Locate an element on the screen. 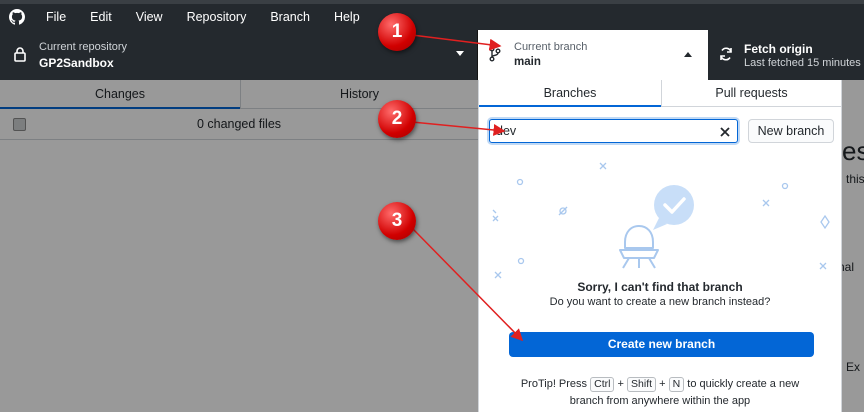 The image size is (864, 412). tab-pull-requests: Pull requests is located at coordinates (751, 93).